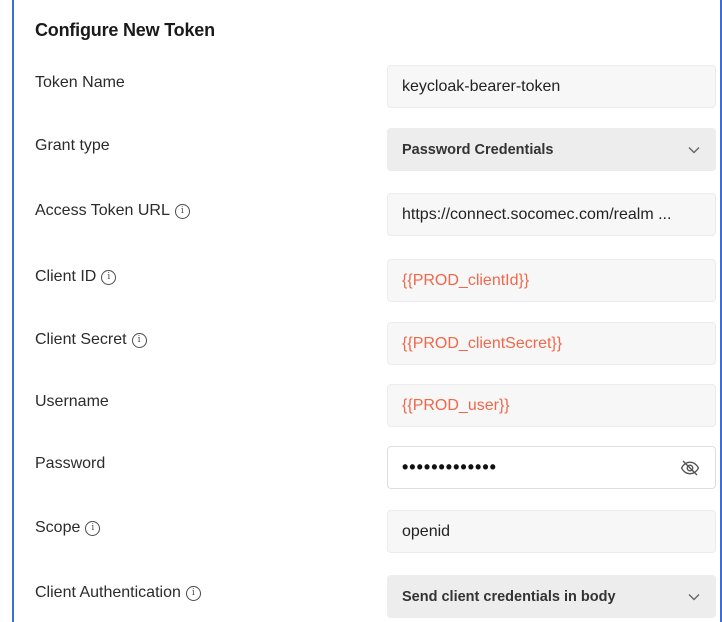  I want to click on username-input: {{PROD_user}}, so click(551, 405).